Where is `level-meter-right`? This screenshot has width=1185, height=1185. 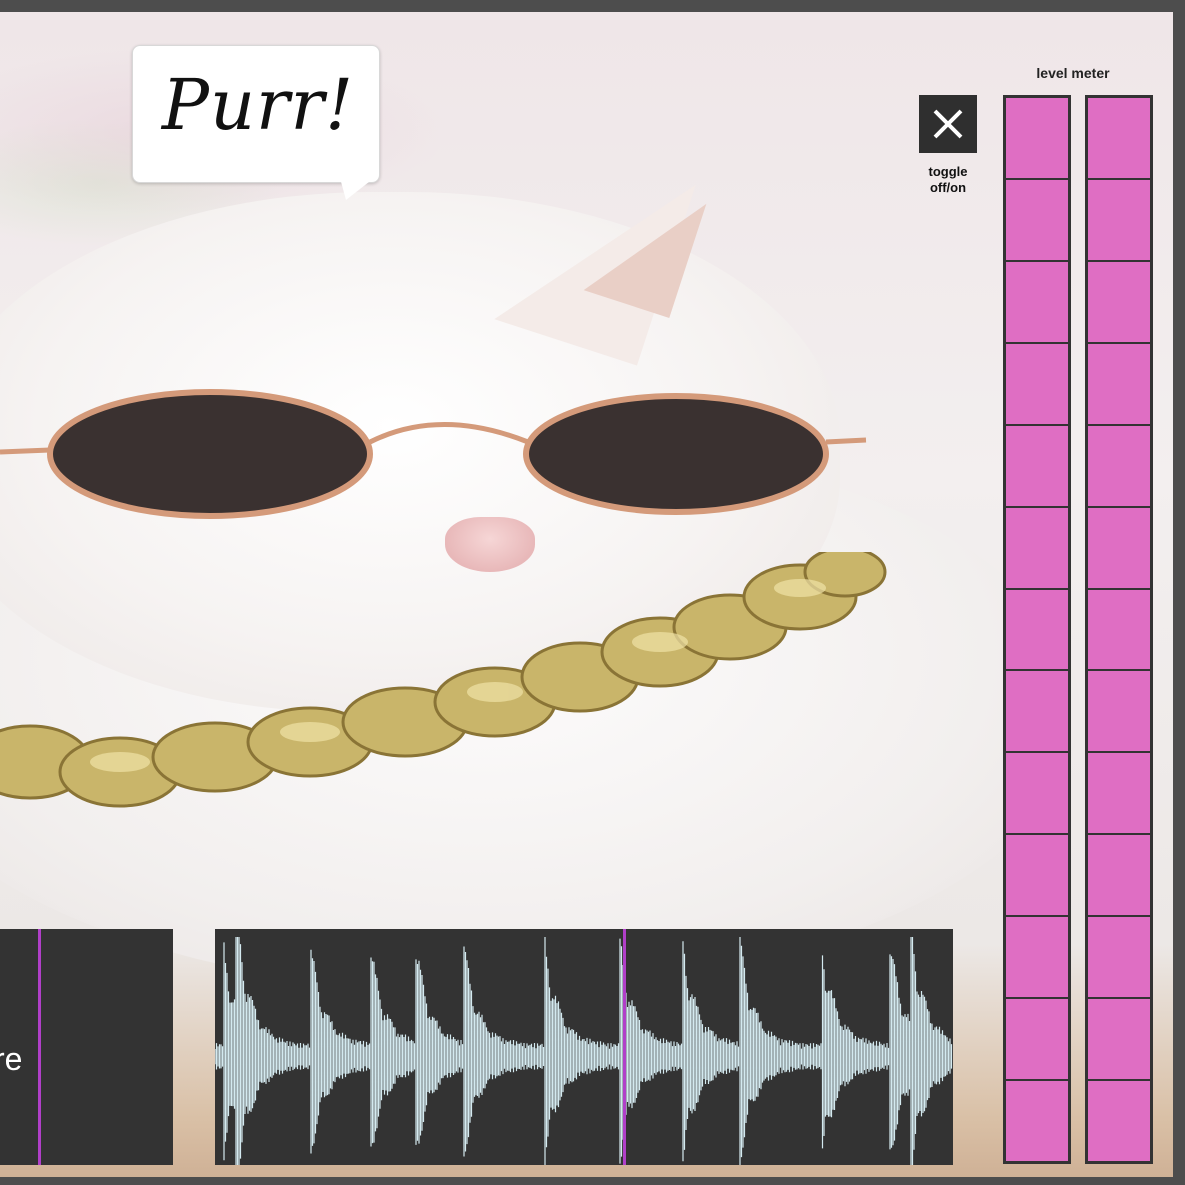 level-meter-right is located at coordinates (1119, 629).